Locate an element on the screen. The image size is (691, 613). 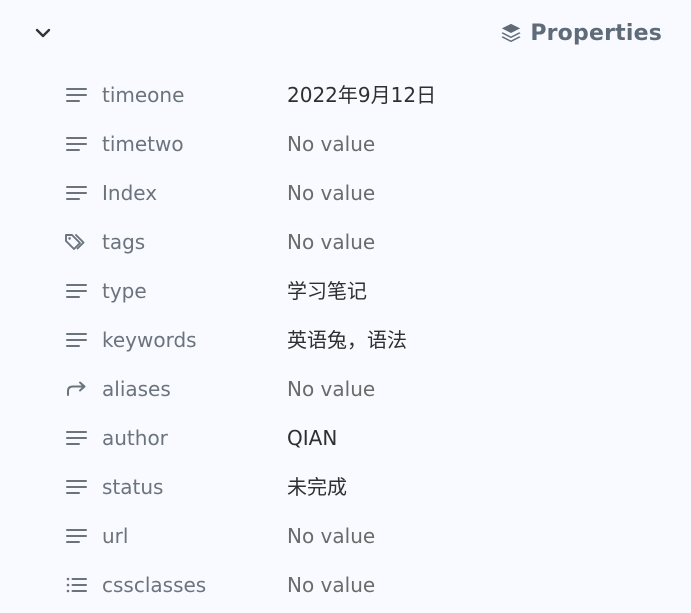
properties-title: Properties is located at coordinates (596, 33).